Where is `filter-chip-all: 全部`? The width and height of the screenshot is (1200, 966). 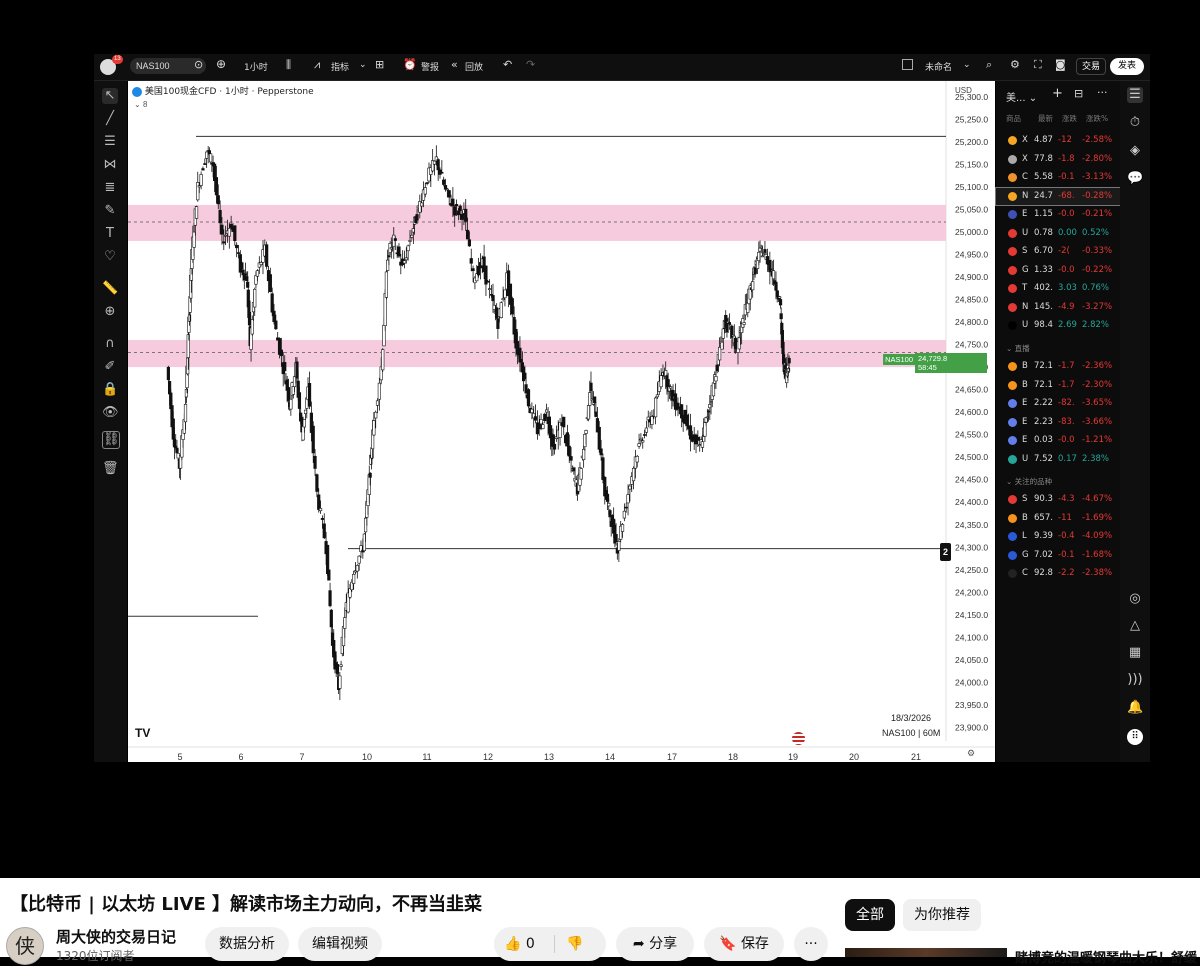
filter-chip-all: 全部 is located at coordinates (870, 915).